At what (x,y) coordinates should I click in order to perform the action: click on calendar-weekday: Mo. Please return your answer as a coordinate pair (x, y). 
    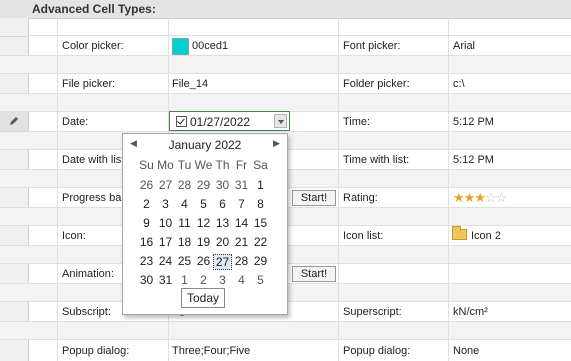
    Looking at the image, I should click on (165, 165).